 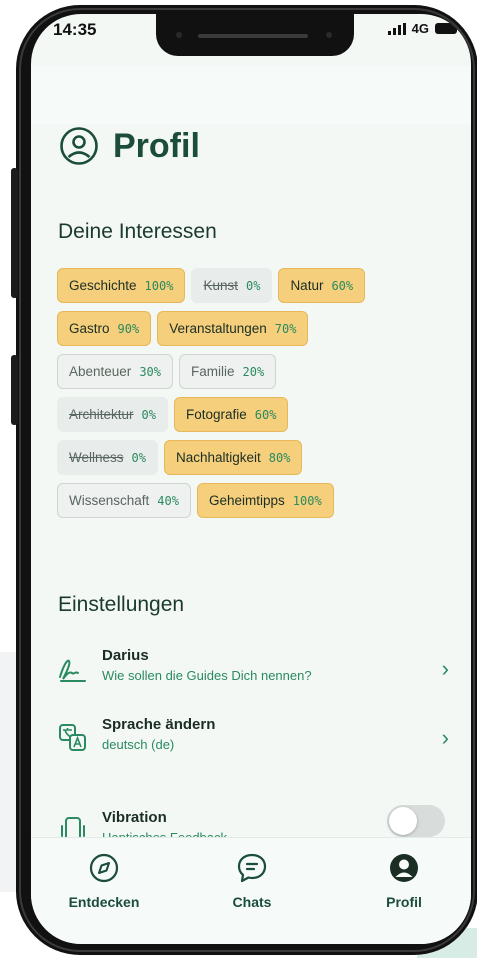 I want to click on interest-chip-row: Wellness 0% Nachhaltigkeit 80%, so click(x=262, y=457).